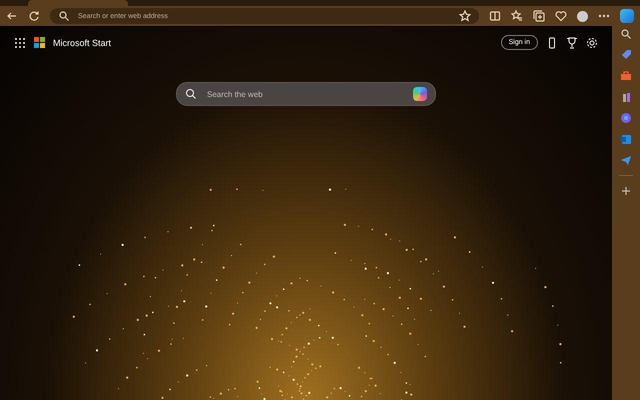 Image resolution: width=640 pixels, height=400 pixels. Describe the element at coordinates (12, 16) in the screenshot. I see `back-icon` at that location.